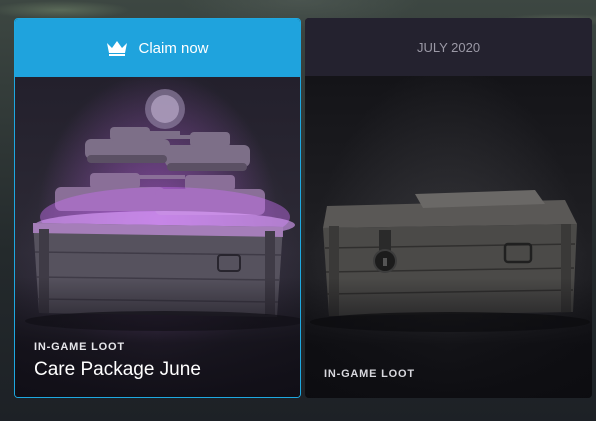 The width and height of the screenshot is (596, 421). Describe the element at coordinates (117, 48) in the screenshot. I see `crown-icon` at that location.